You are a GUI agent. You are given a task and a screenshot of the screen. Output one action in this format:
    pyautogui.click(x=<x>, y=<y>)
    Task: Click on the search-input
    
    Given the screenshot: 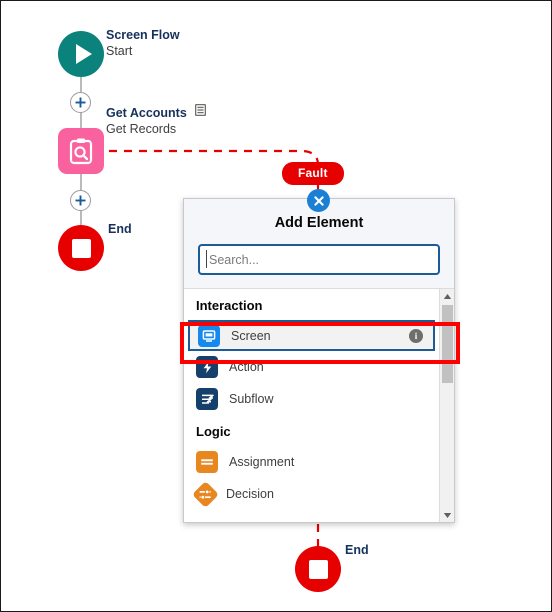 What is the action you would take?
    pyautogui.click(x=319, y=259)
    